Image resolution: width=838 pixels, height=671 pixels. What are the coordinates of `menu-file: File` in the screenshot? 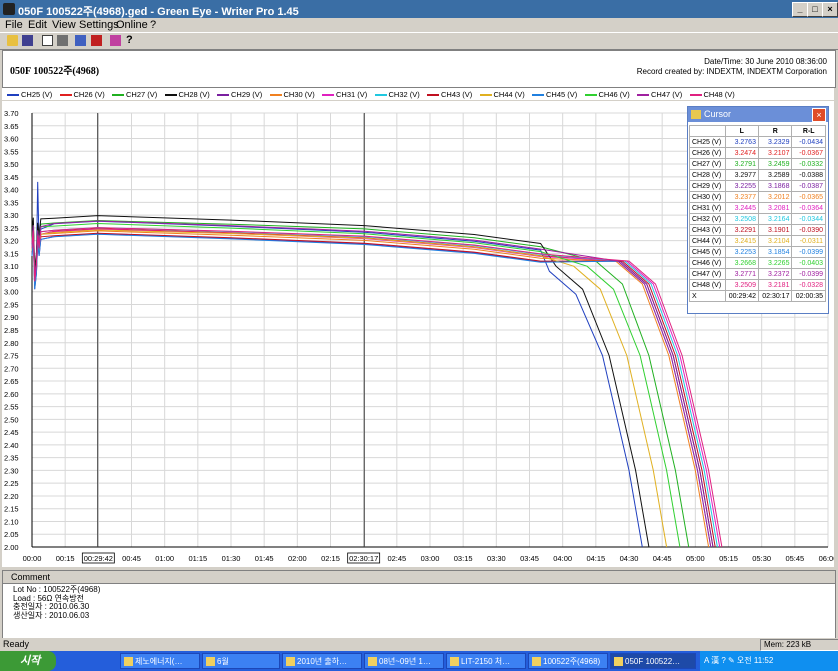 It's located at (14, 25).